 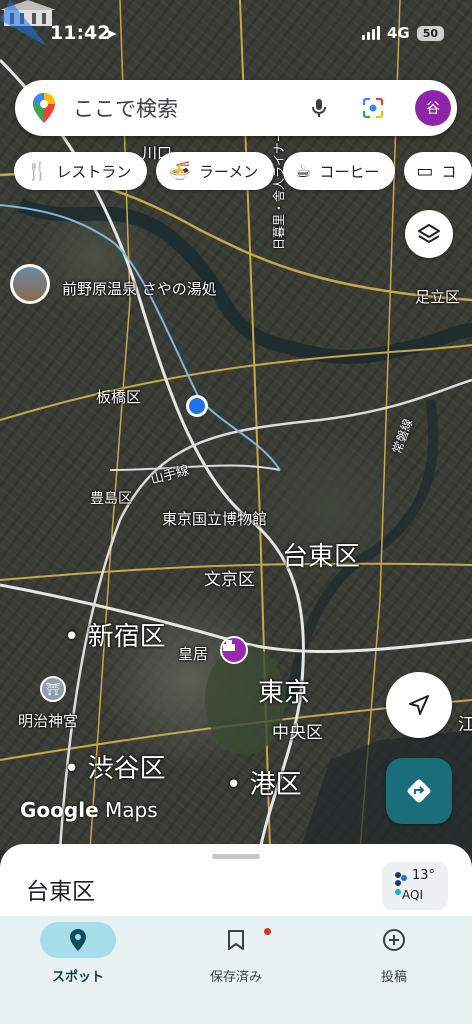 What do you see at coordinates (424, 875) in the screenshot?
I see `temperature: 13°` at bounding box center [424, 875].